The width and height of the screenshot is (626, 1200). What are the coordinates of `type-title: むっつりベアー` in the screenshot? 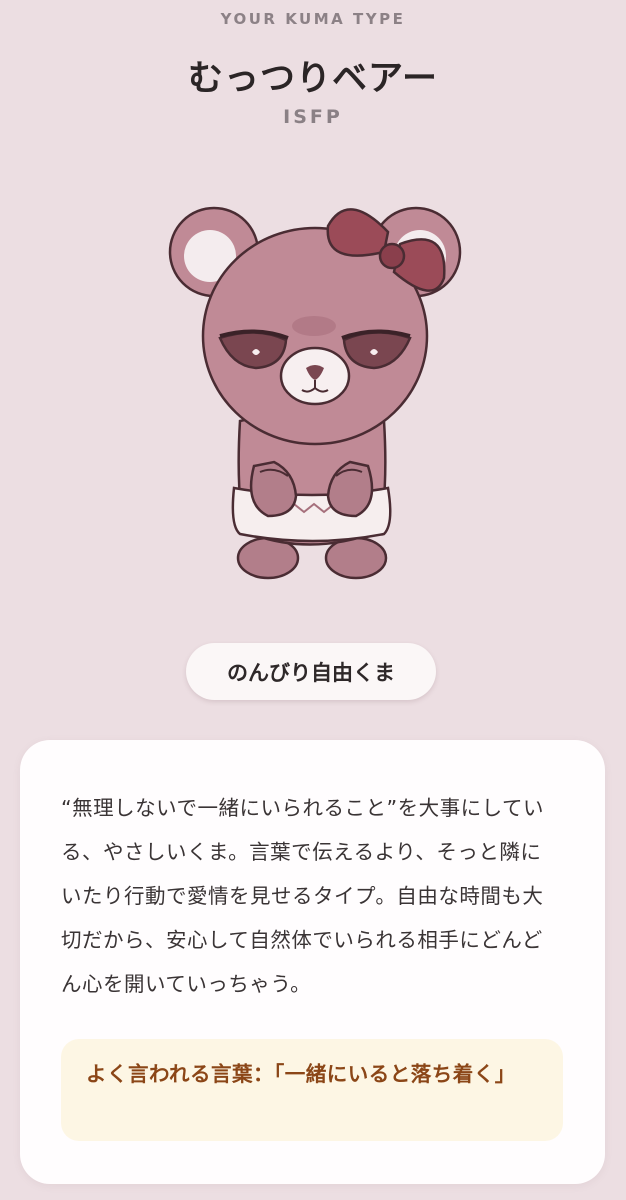 It's located at (313, 79).